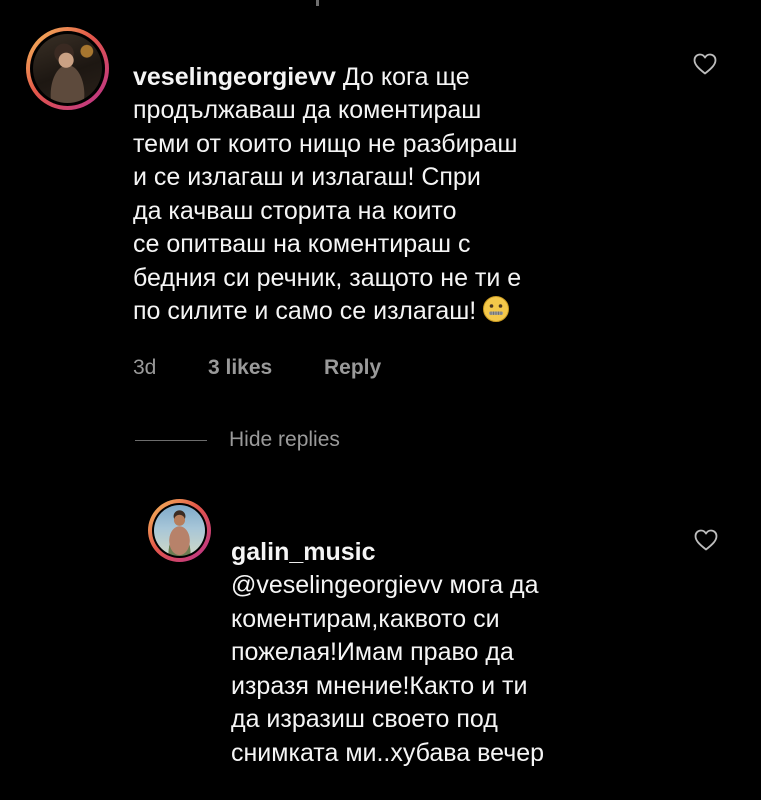 This screenshot has width=761, height=800. Describe the element at coordinates (171, 440) in the screenshot. I see `divider-line` at that location.